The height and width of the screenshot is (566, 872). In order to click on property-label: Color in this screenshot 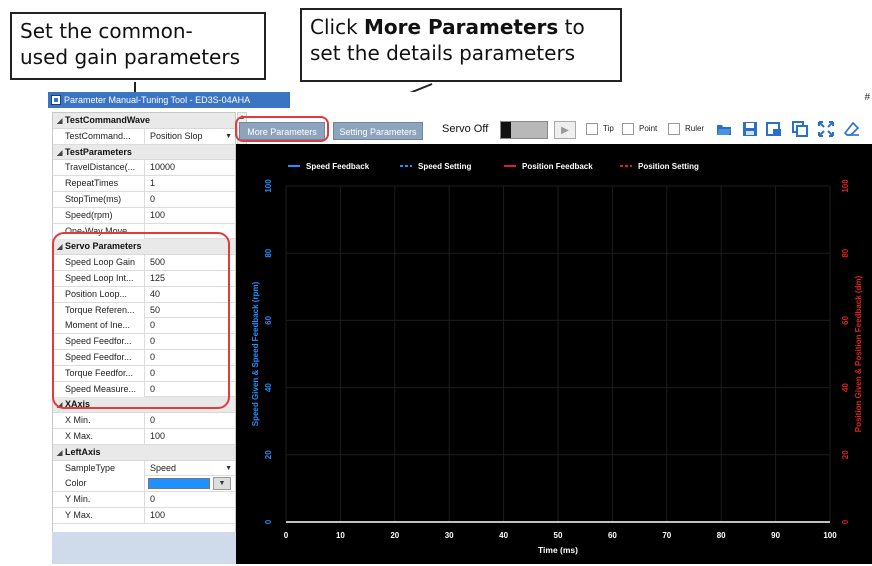, I will do `click(99, 484)`.